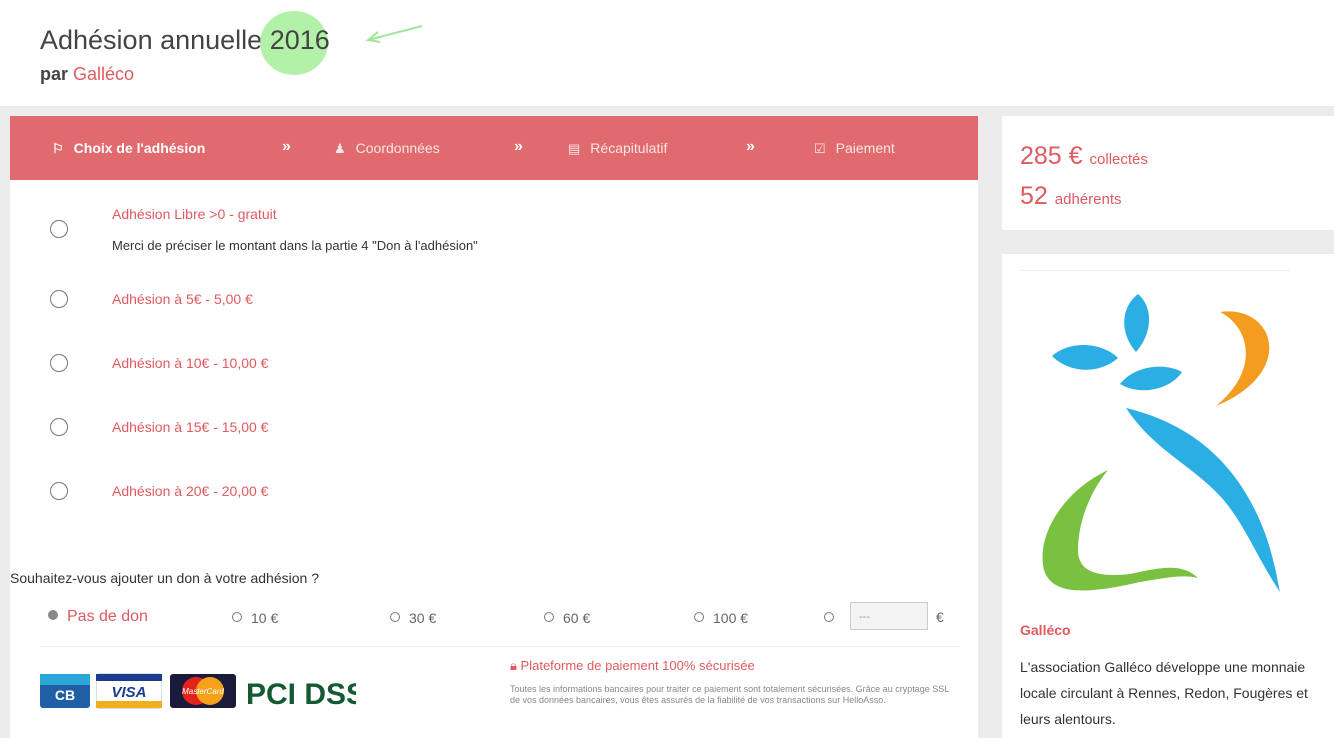  What do you see at coordinates (190, 363) in the screenshot?
I see `option-label: Adhésion à 10€ - 10,00 €` at bounding box center [190, 363].